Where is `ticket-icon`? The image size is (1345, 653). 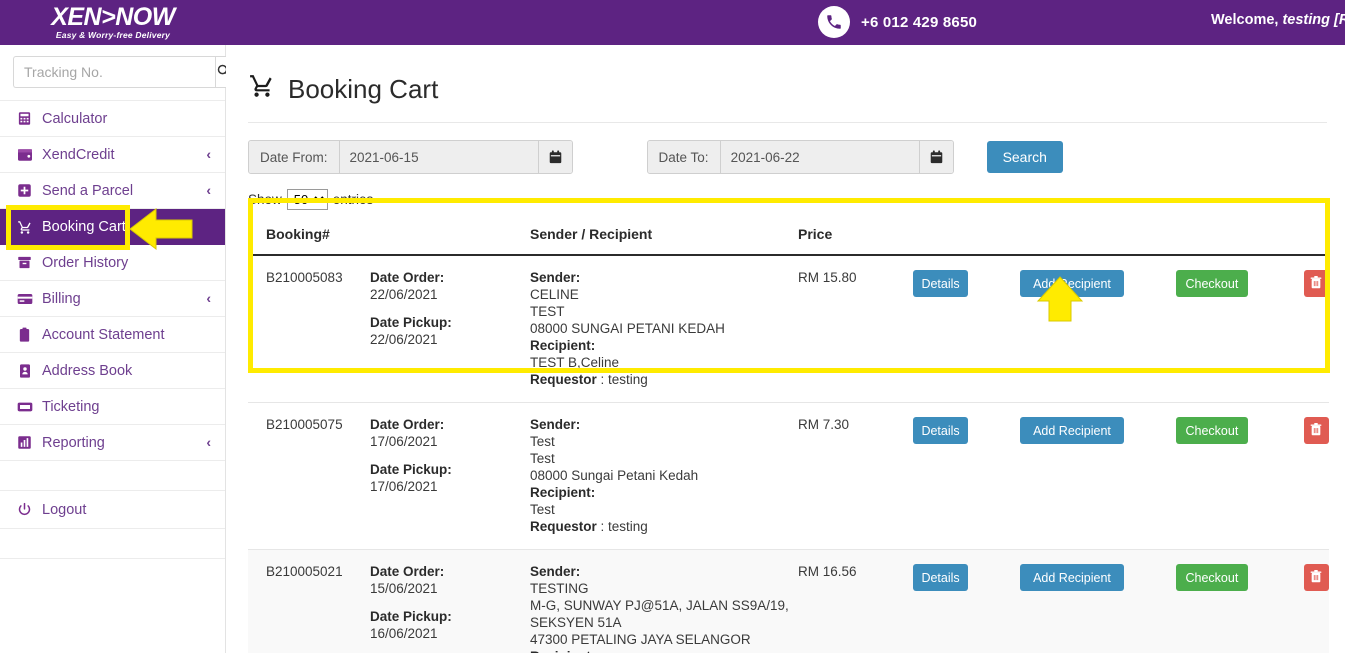 ticket-icon is located at coordinates (24, 406).